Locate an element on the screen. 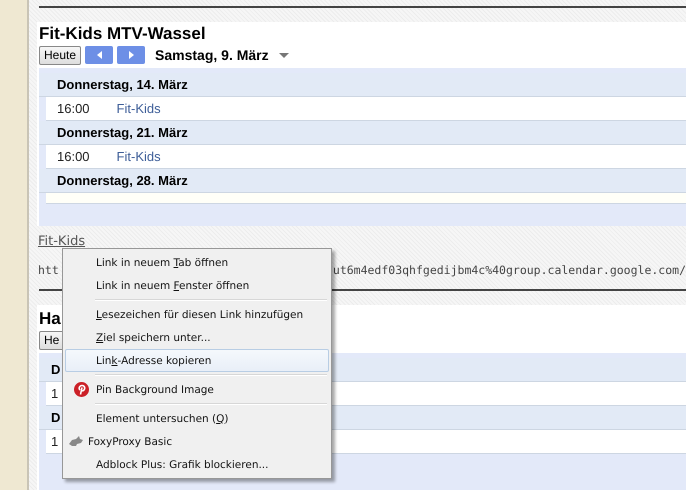 This screenshot has width=686, height=490. menu-item: Lesezeichen für diesen Link hinzufügen is located at coordinates (197, 314).